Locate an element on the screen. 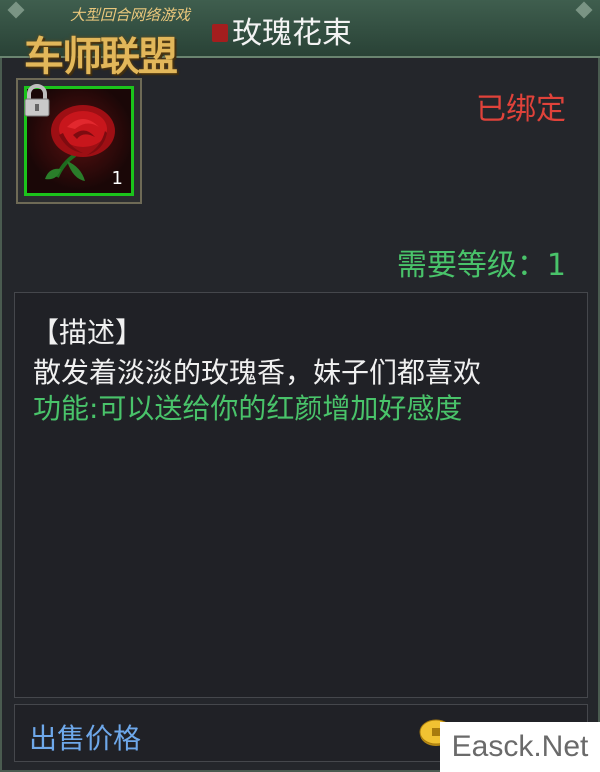 The image size is (600, 772). description-function: 功能:可以送给你的红颜增加好感度 is located at coordinates (248, 408).